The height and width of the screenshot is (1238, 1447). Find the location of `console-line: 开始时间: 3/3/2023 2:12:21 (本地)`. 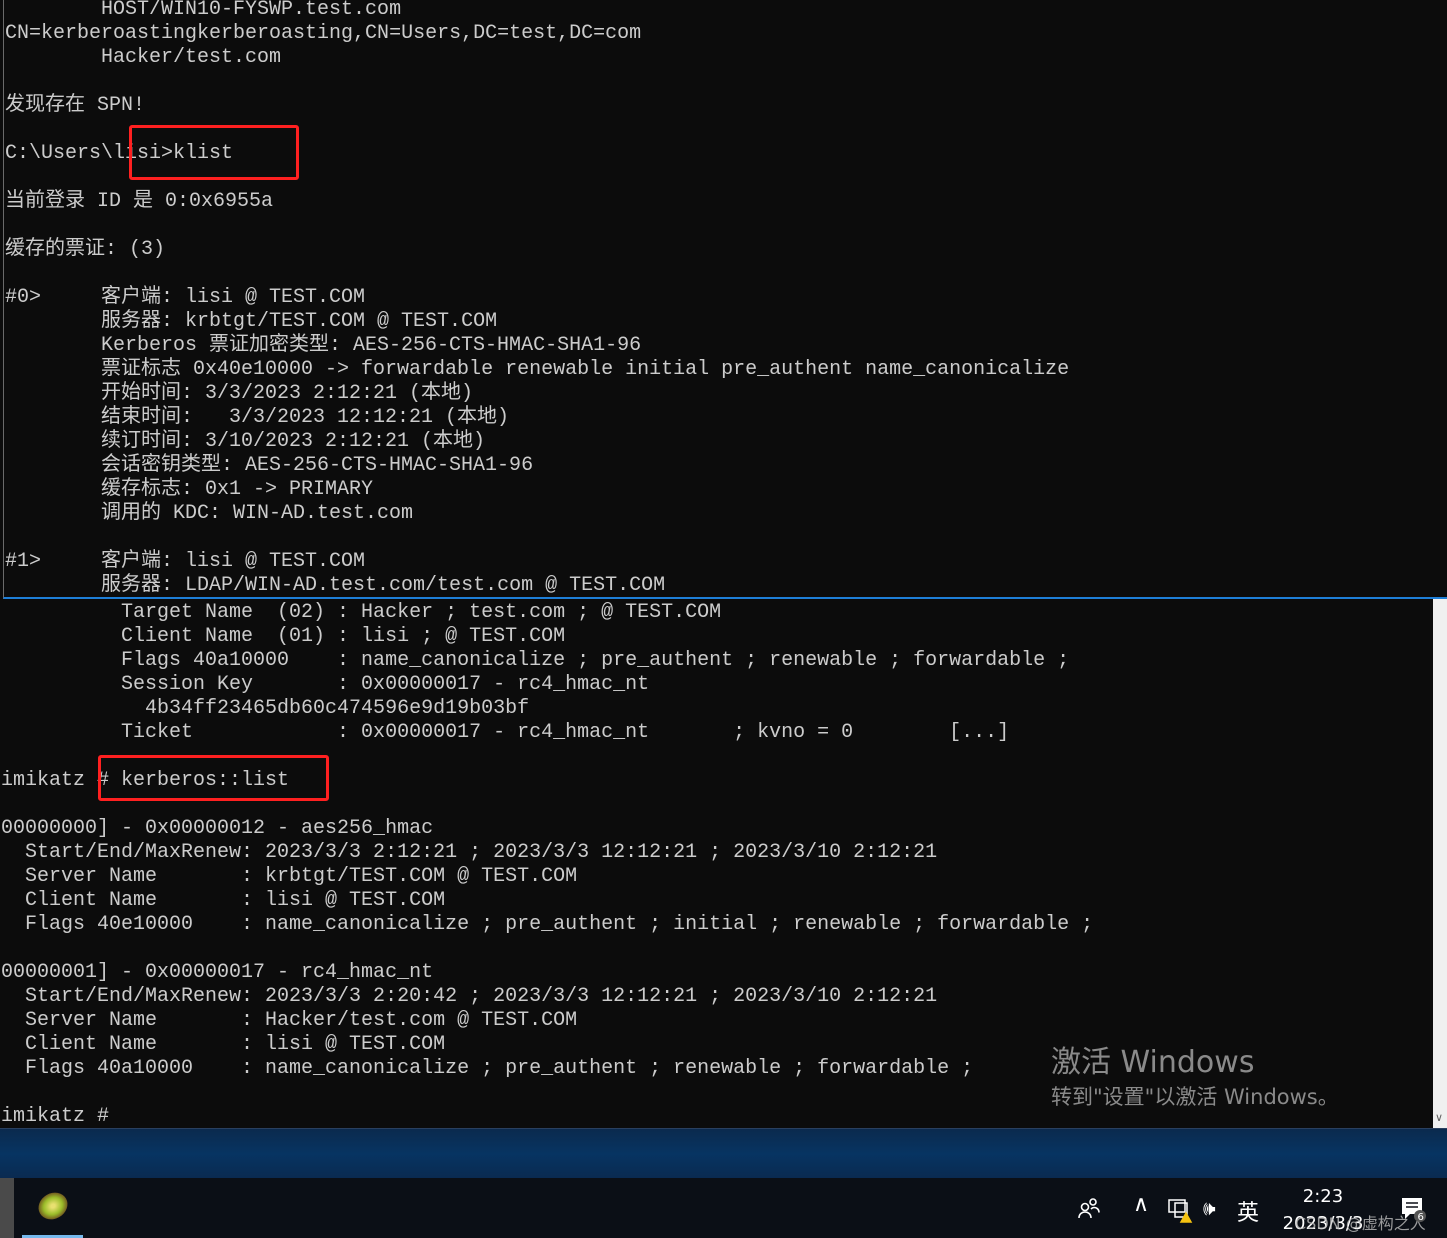

console-line: 开始时间: 3/3/2023 2:12:21 (本地) is located at coordinates (239, 393).